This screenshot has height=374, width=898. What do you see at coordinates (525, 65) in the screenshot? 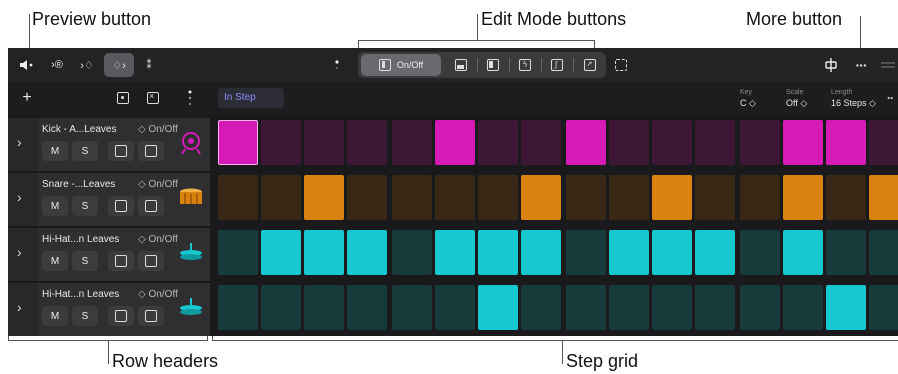
I see `edit-mode-chance: ϟ` at bounding box center [525, 65].